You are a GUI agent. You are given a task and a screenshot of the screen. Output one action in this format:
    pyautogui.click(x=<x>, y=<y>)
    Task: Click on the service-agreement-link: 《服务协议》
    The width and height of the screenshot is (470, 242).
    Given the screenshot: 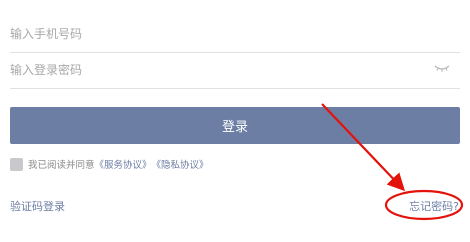 What is the action you would take?
    pyautogui.click(x=123, y=164)
    